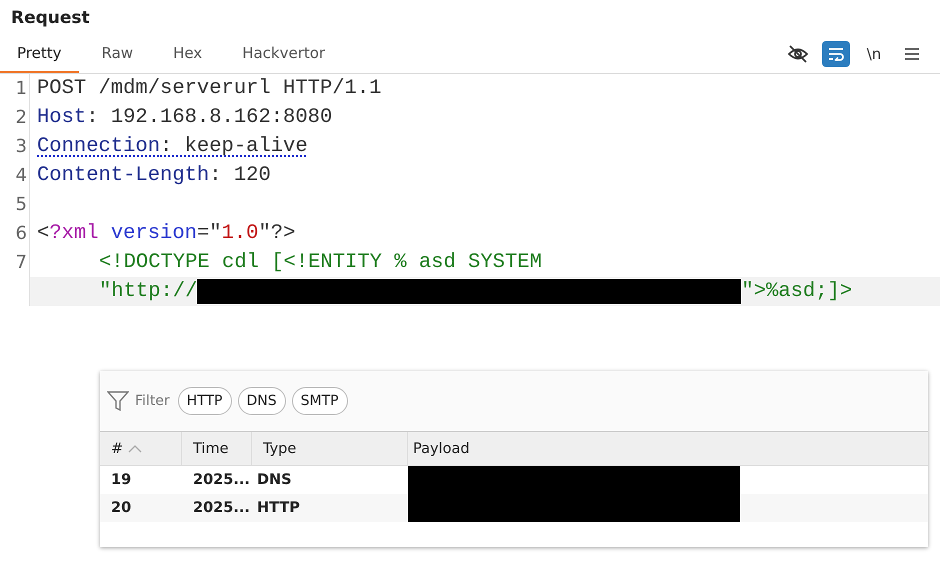 This screenshot has width=940, height=574. I want to click on column-header: #, so click(141, 448).